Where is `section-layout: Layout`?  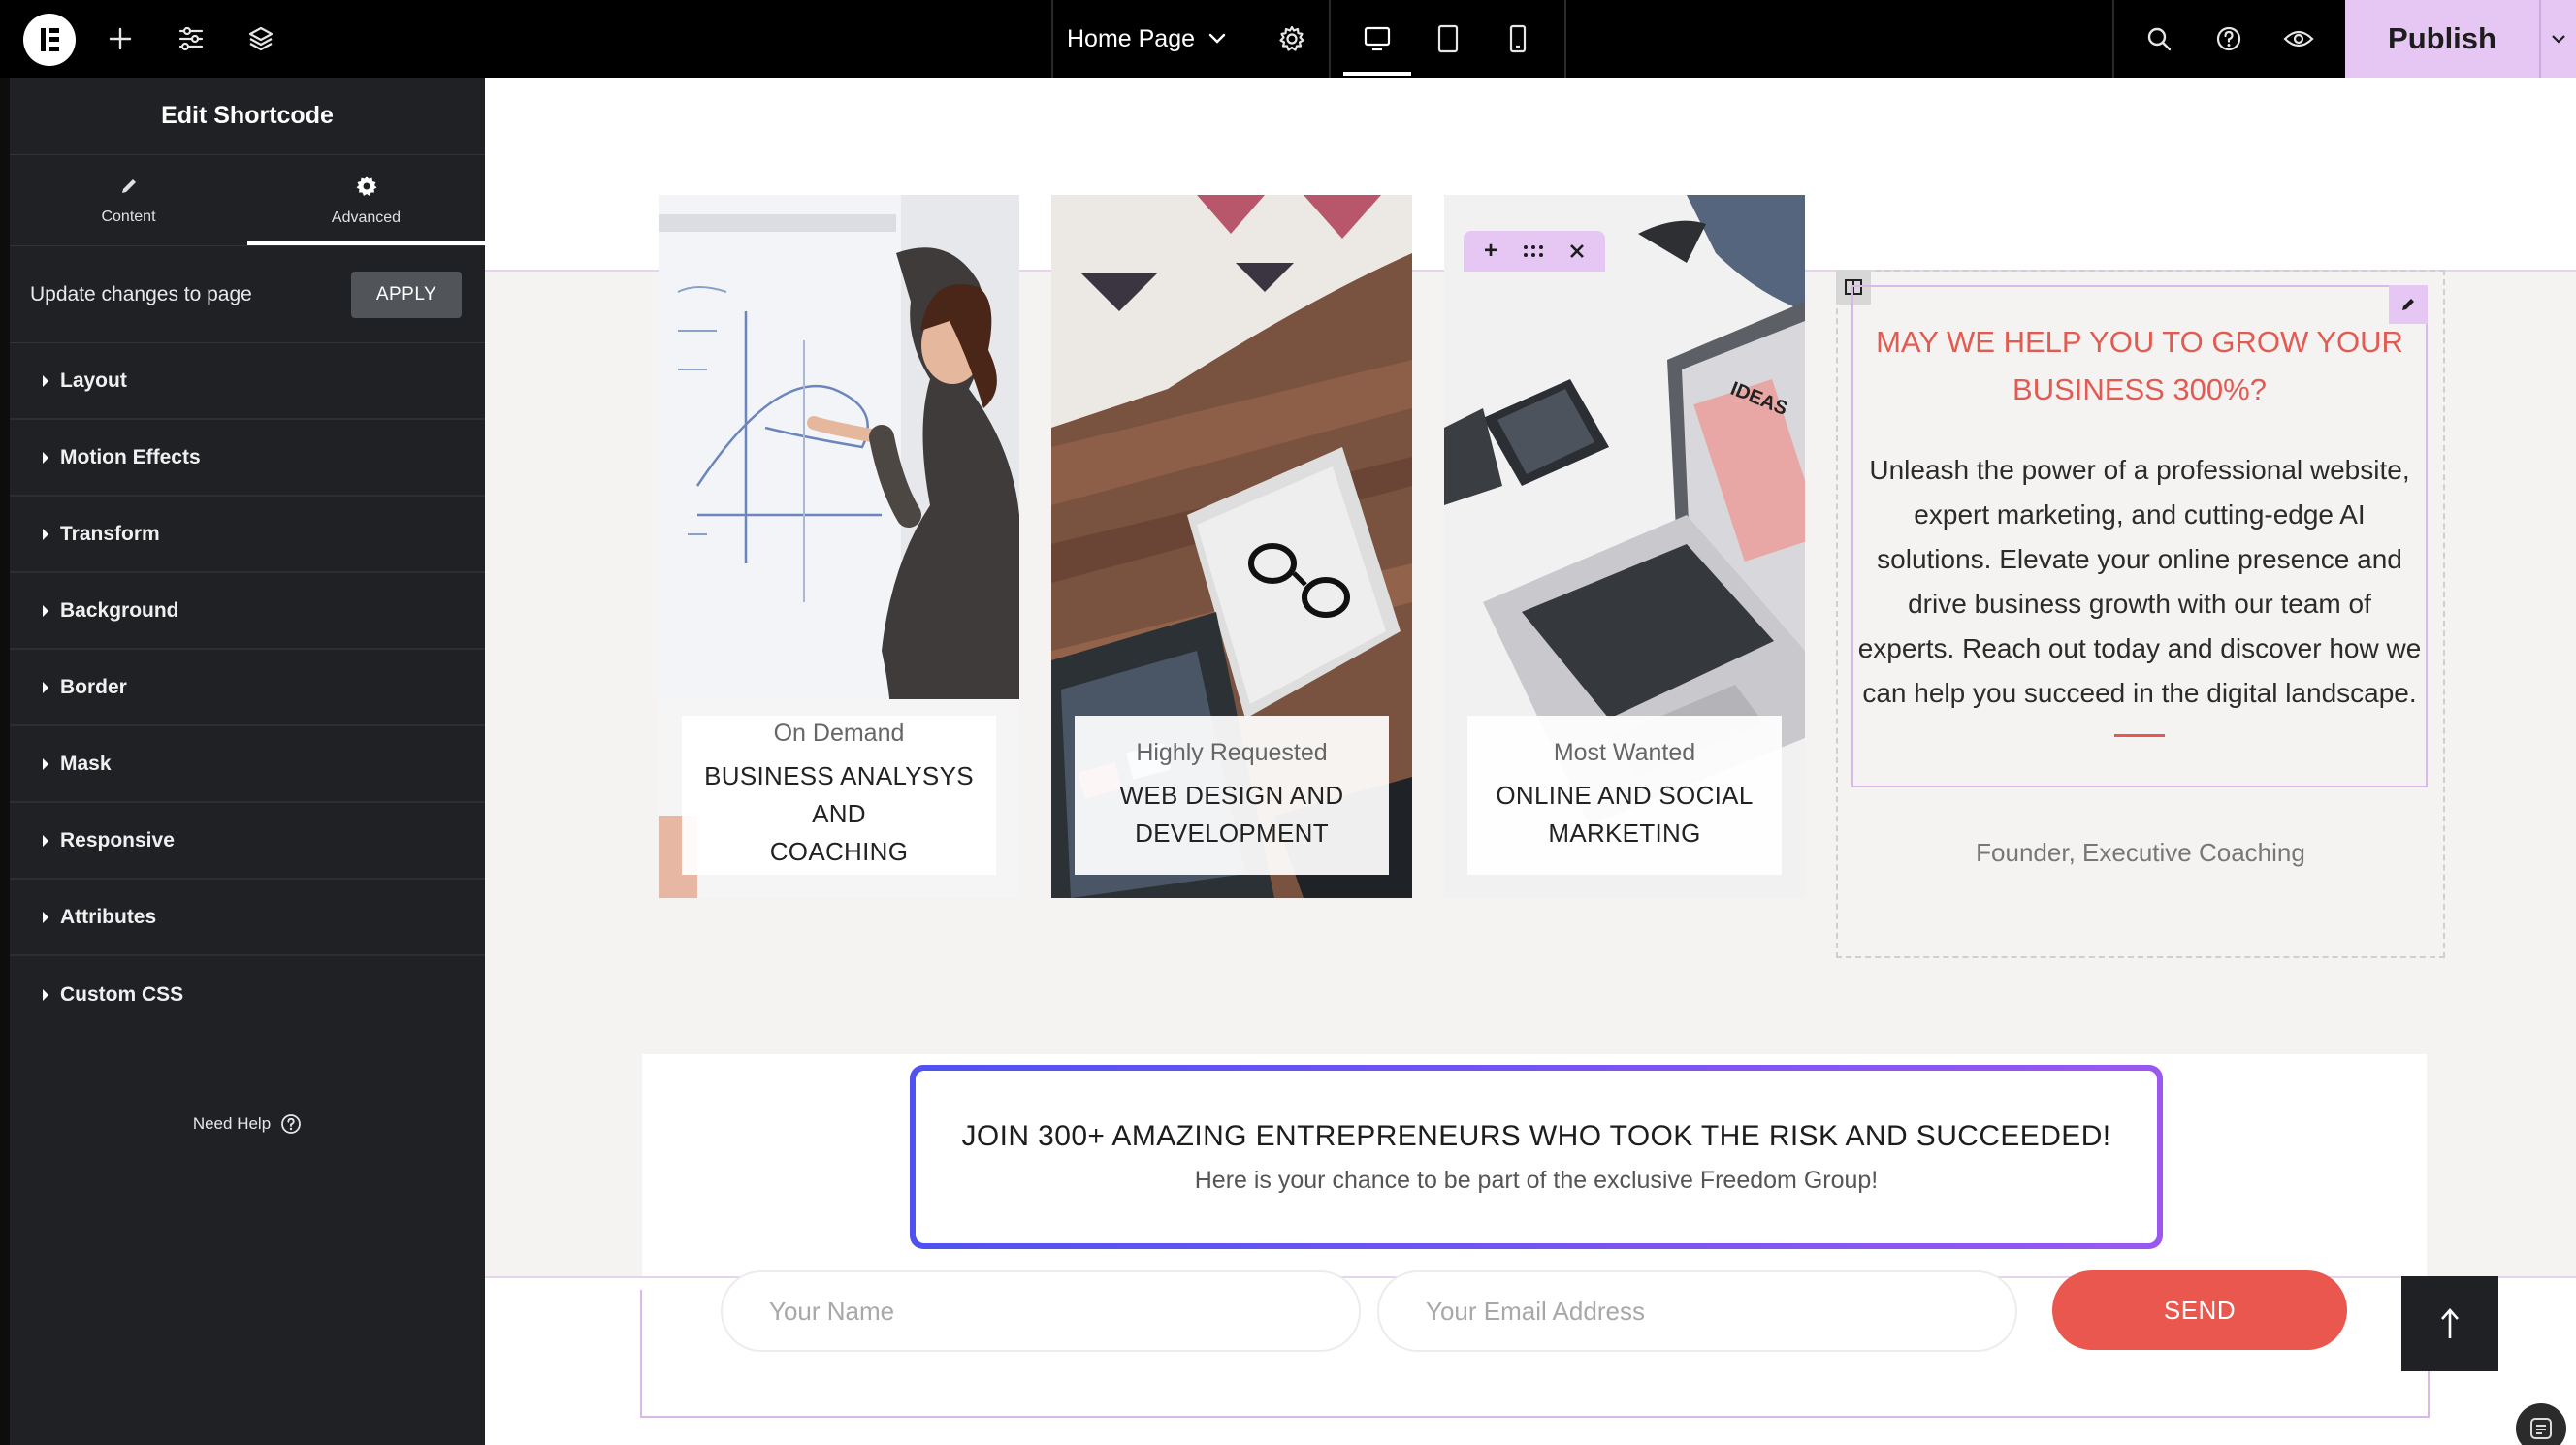 section-layout: Layout is located at coordinates (247, 381).